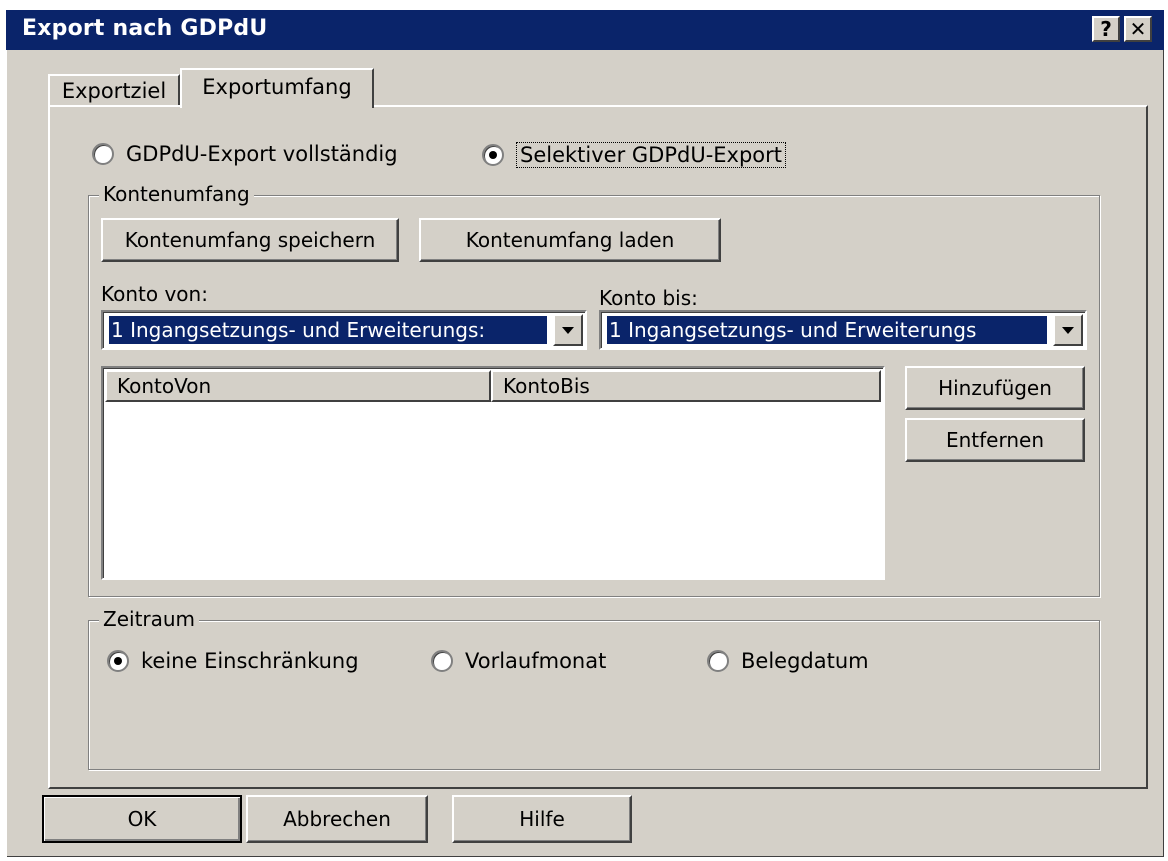 This screenshot has height=861, width=1168. What do you see at coordinates (805, 661) in the screenshot?
I see `radio-belegdatum-label: Belegdatum` at bounding box center [805, 661].